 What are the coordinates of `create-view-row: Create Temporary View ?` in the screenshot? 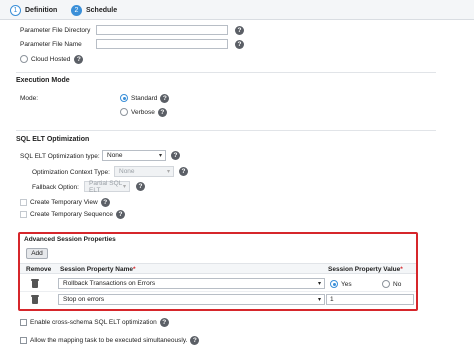 It's located at (65, 202).